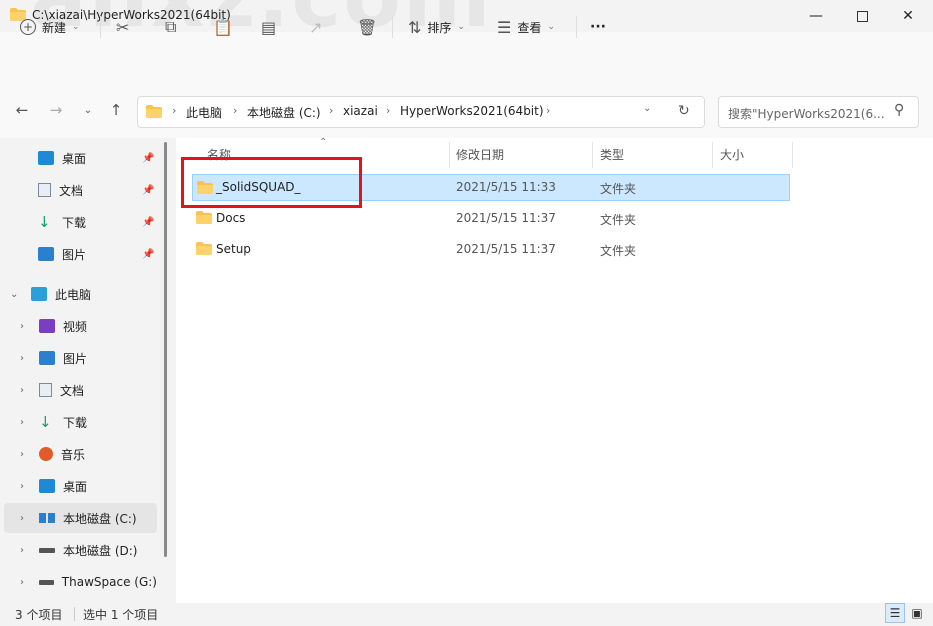 This screenshot has height=626, width=933. What do you see at coordinates (47, 358) in the screenshot?
I see `picture-icon` at bounding box center [47, 358].